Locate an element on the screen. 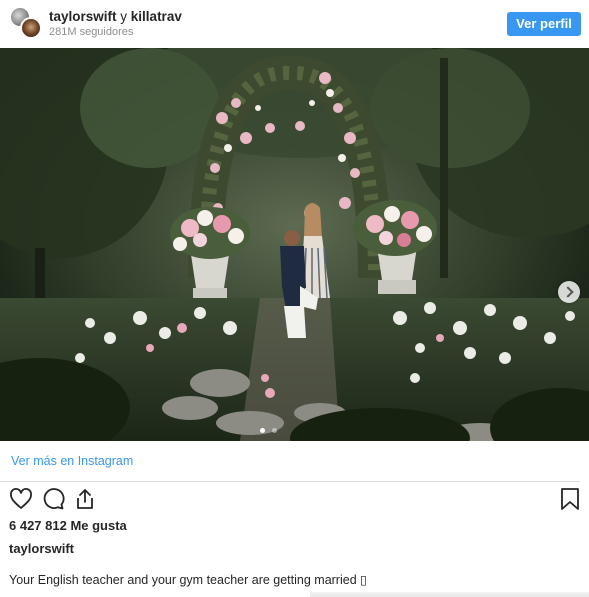  save-button is located at coordinates (570, 499).